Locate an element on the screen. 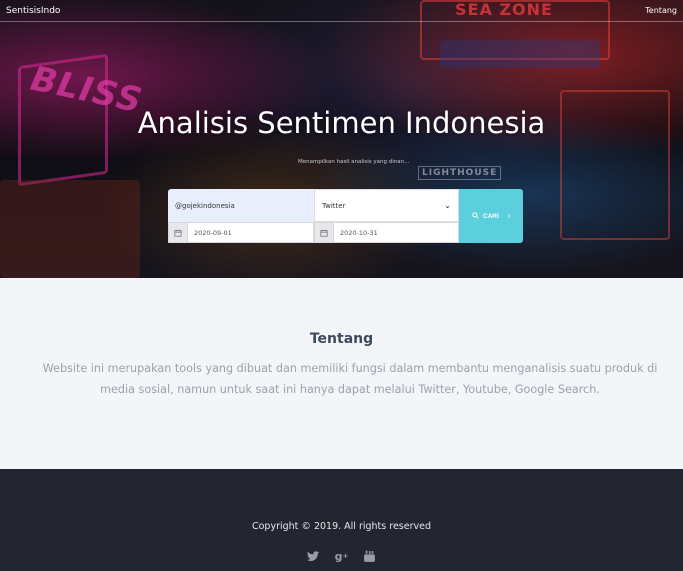 The image size is (683, 571). search-form: Twitter ⌄ 2020-09-01 2020-10-31 CARI › is located at coordinates (346, 217).